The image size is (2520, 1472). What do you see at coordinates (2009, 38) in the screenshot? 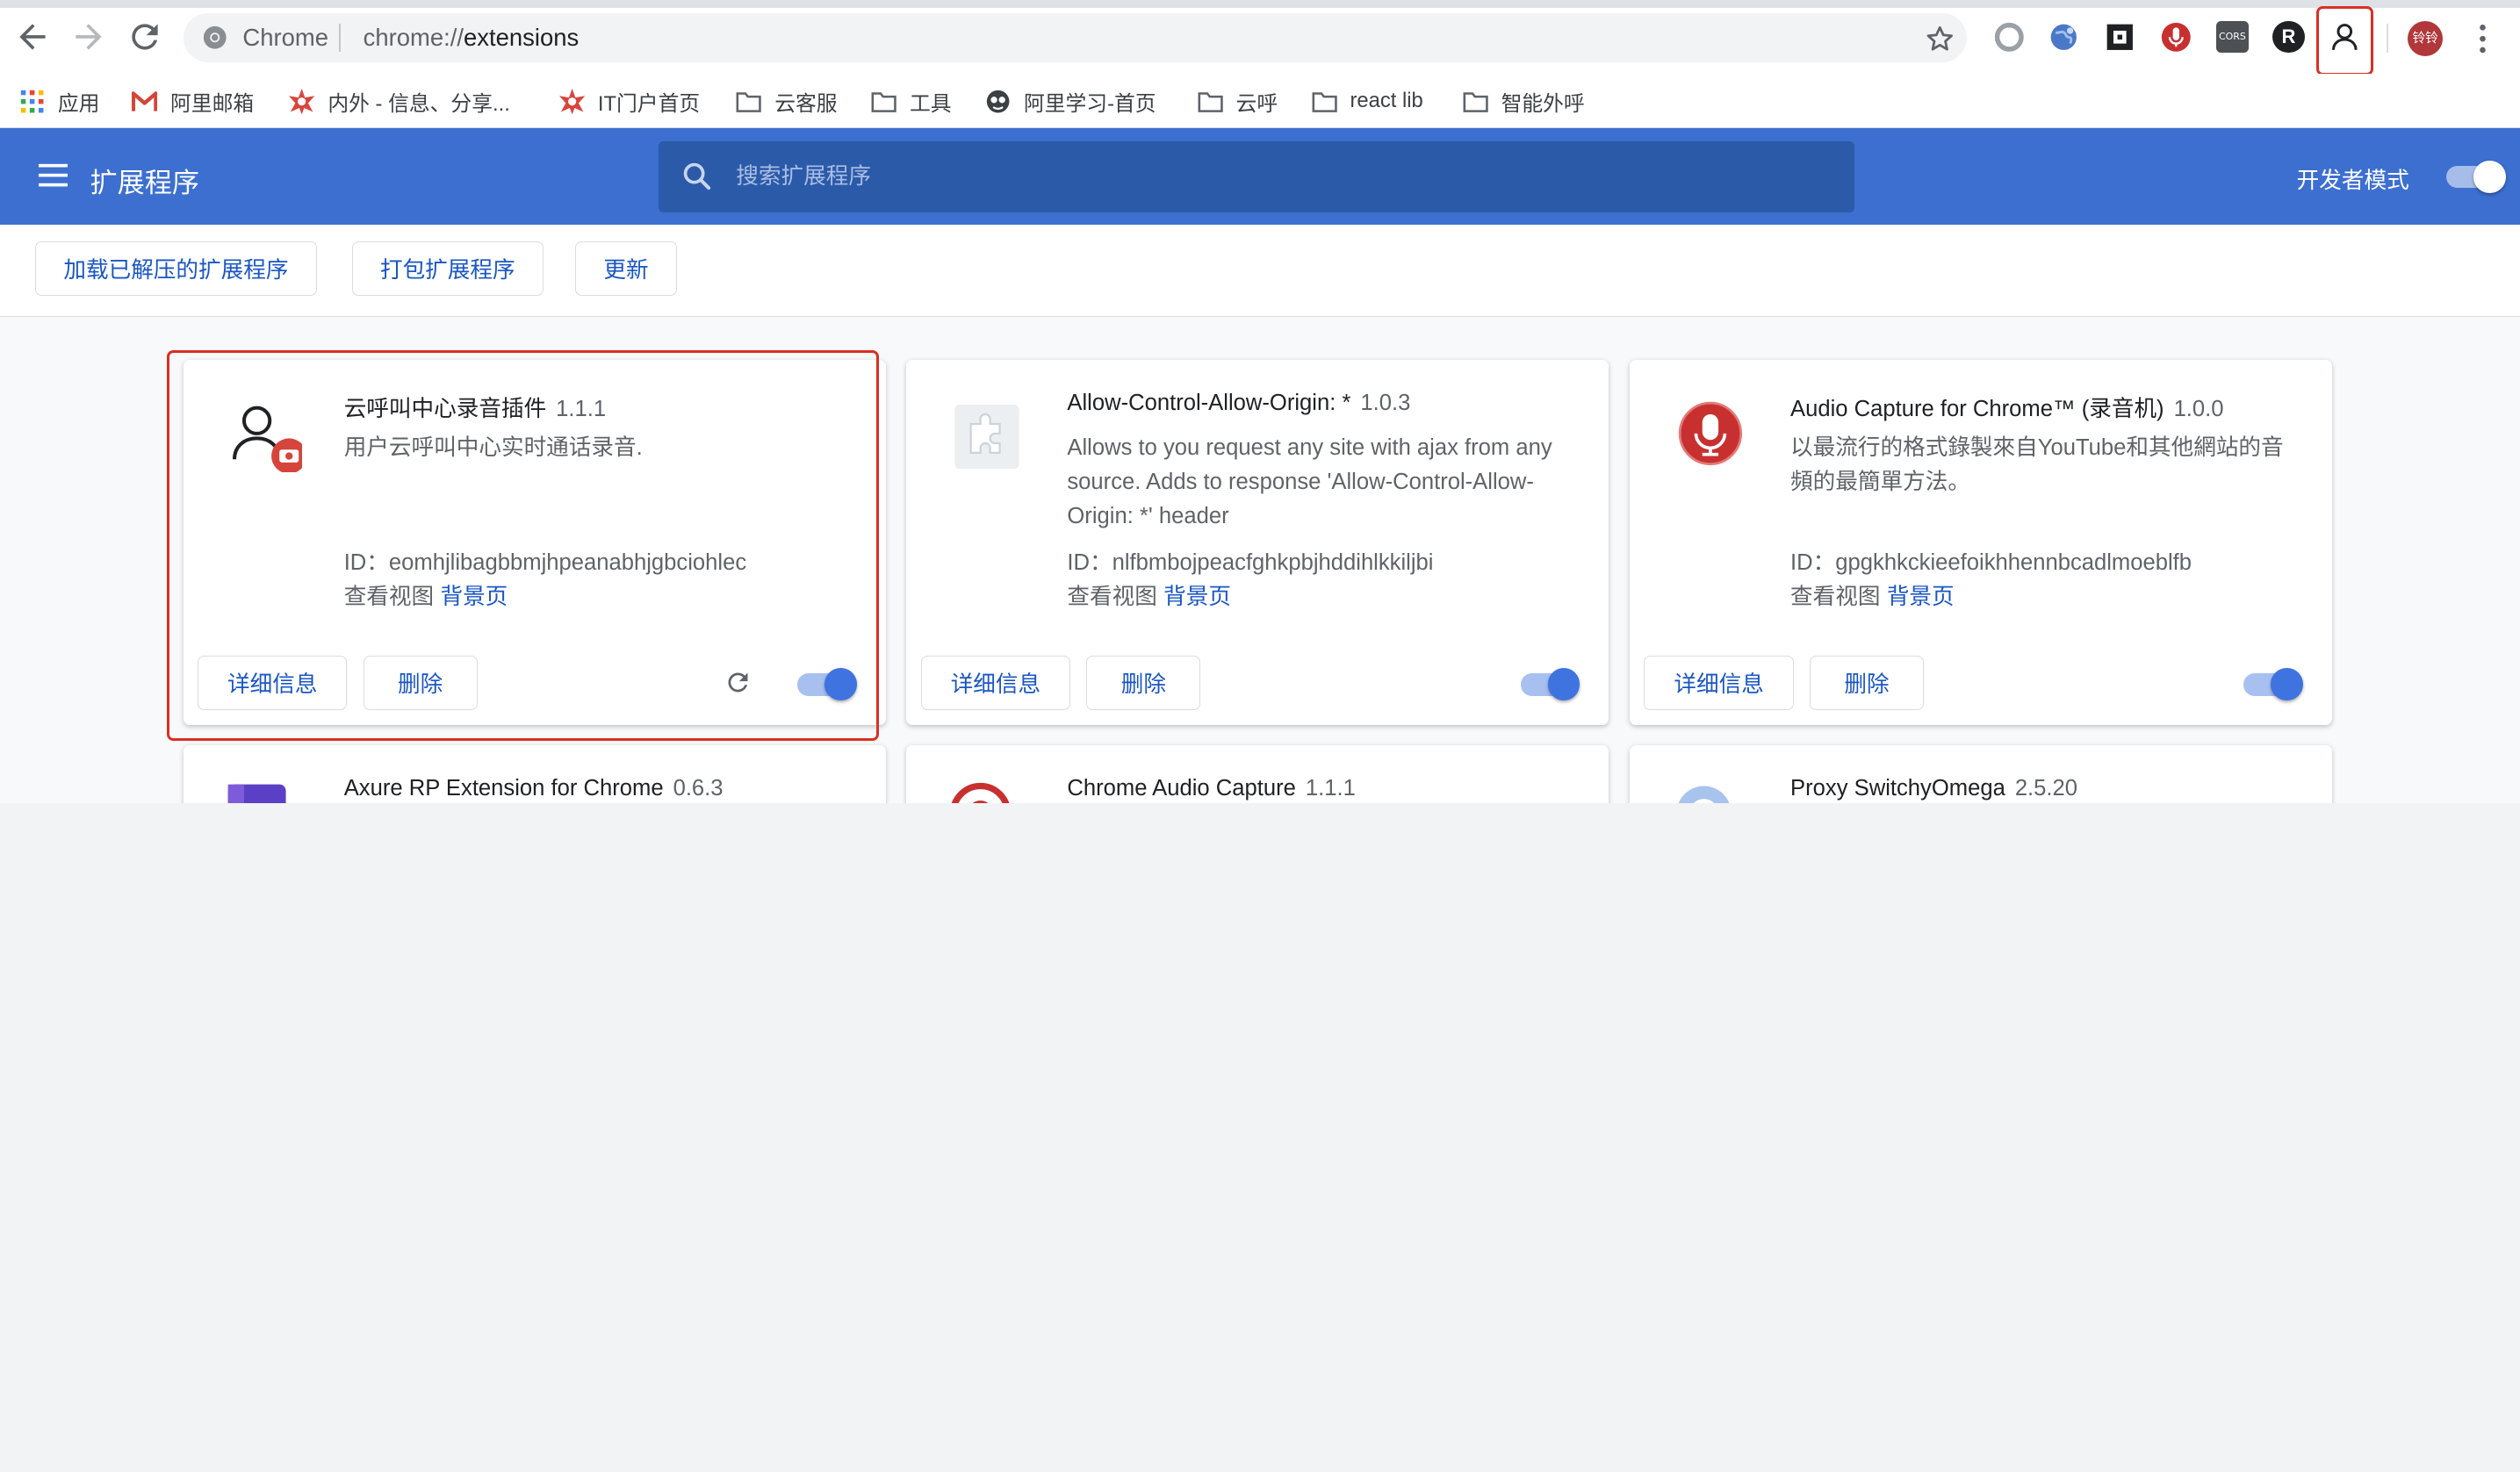
I see `circle-extension-icon` at bounding box center [2009, 38].